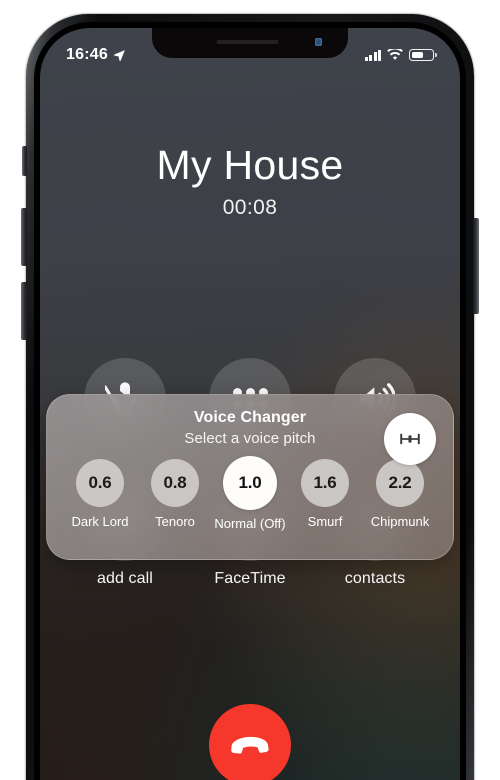 Image resolution: width=500 pixels, height=780 pixels. Describe the element at coordinates (400, 521) in the screenshot. I see `voice-pitch-label: Chipmunk` at that location.